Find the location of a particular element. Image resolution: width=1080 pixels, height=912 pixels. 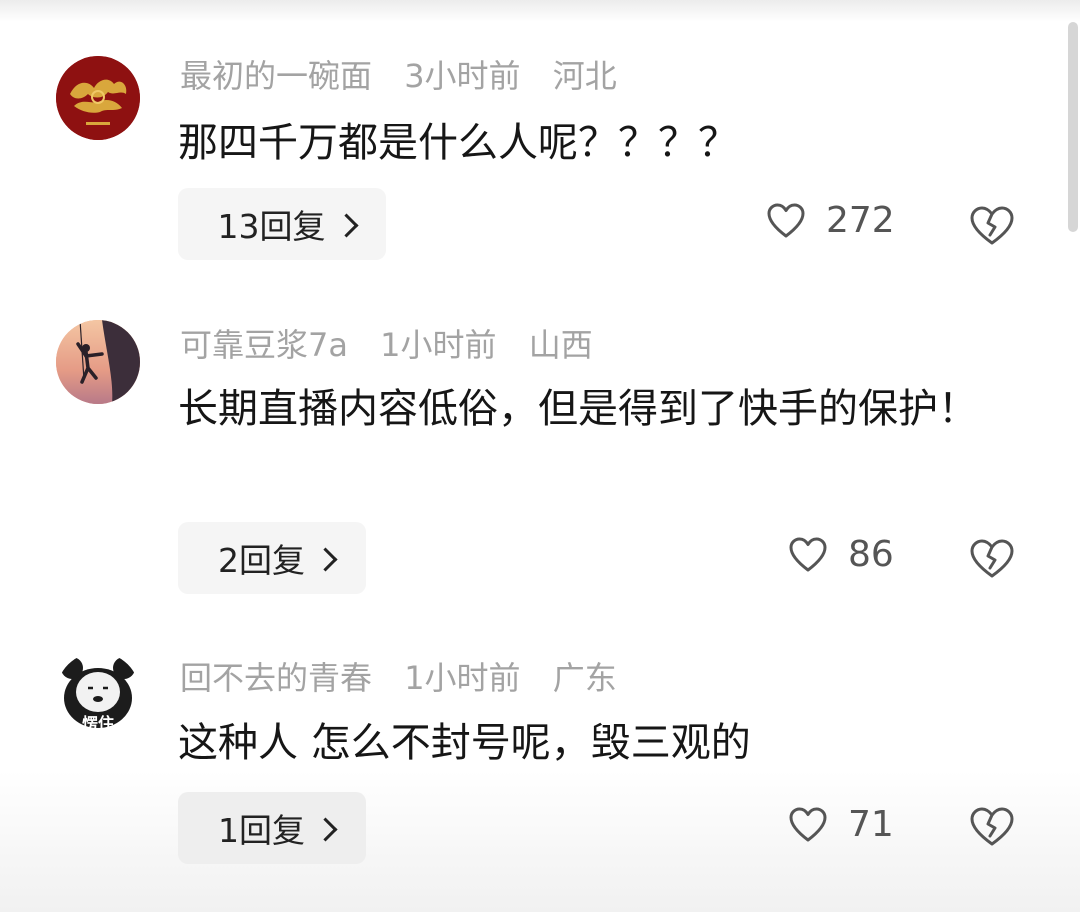

location: 广东 is located at coordinates (584, 678).